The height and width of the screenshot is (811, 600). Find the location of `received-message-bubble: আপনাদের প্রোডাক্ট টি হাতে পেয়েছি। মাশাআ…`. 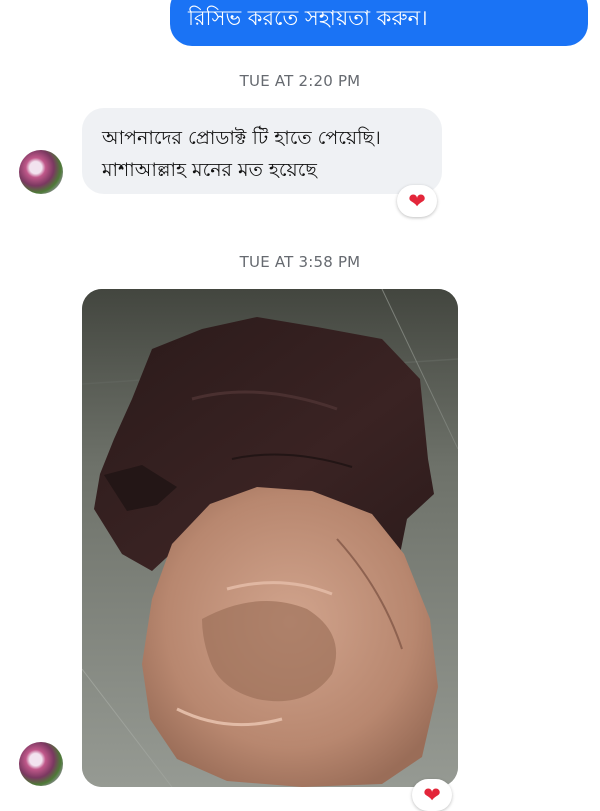

received-message-bubble: আপনাদের প্রোডাক্ট টি হাতে পেয়েছি। মাশাআ… is located at coordinates (262, 151).